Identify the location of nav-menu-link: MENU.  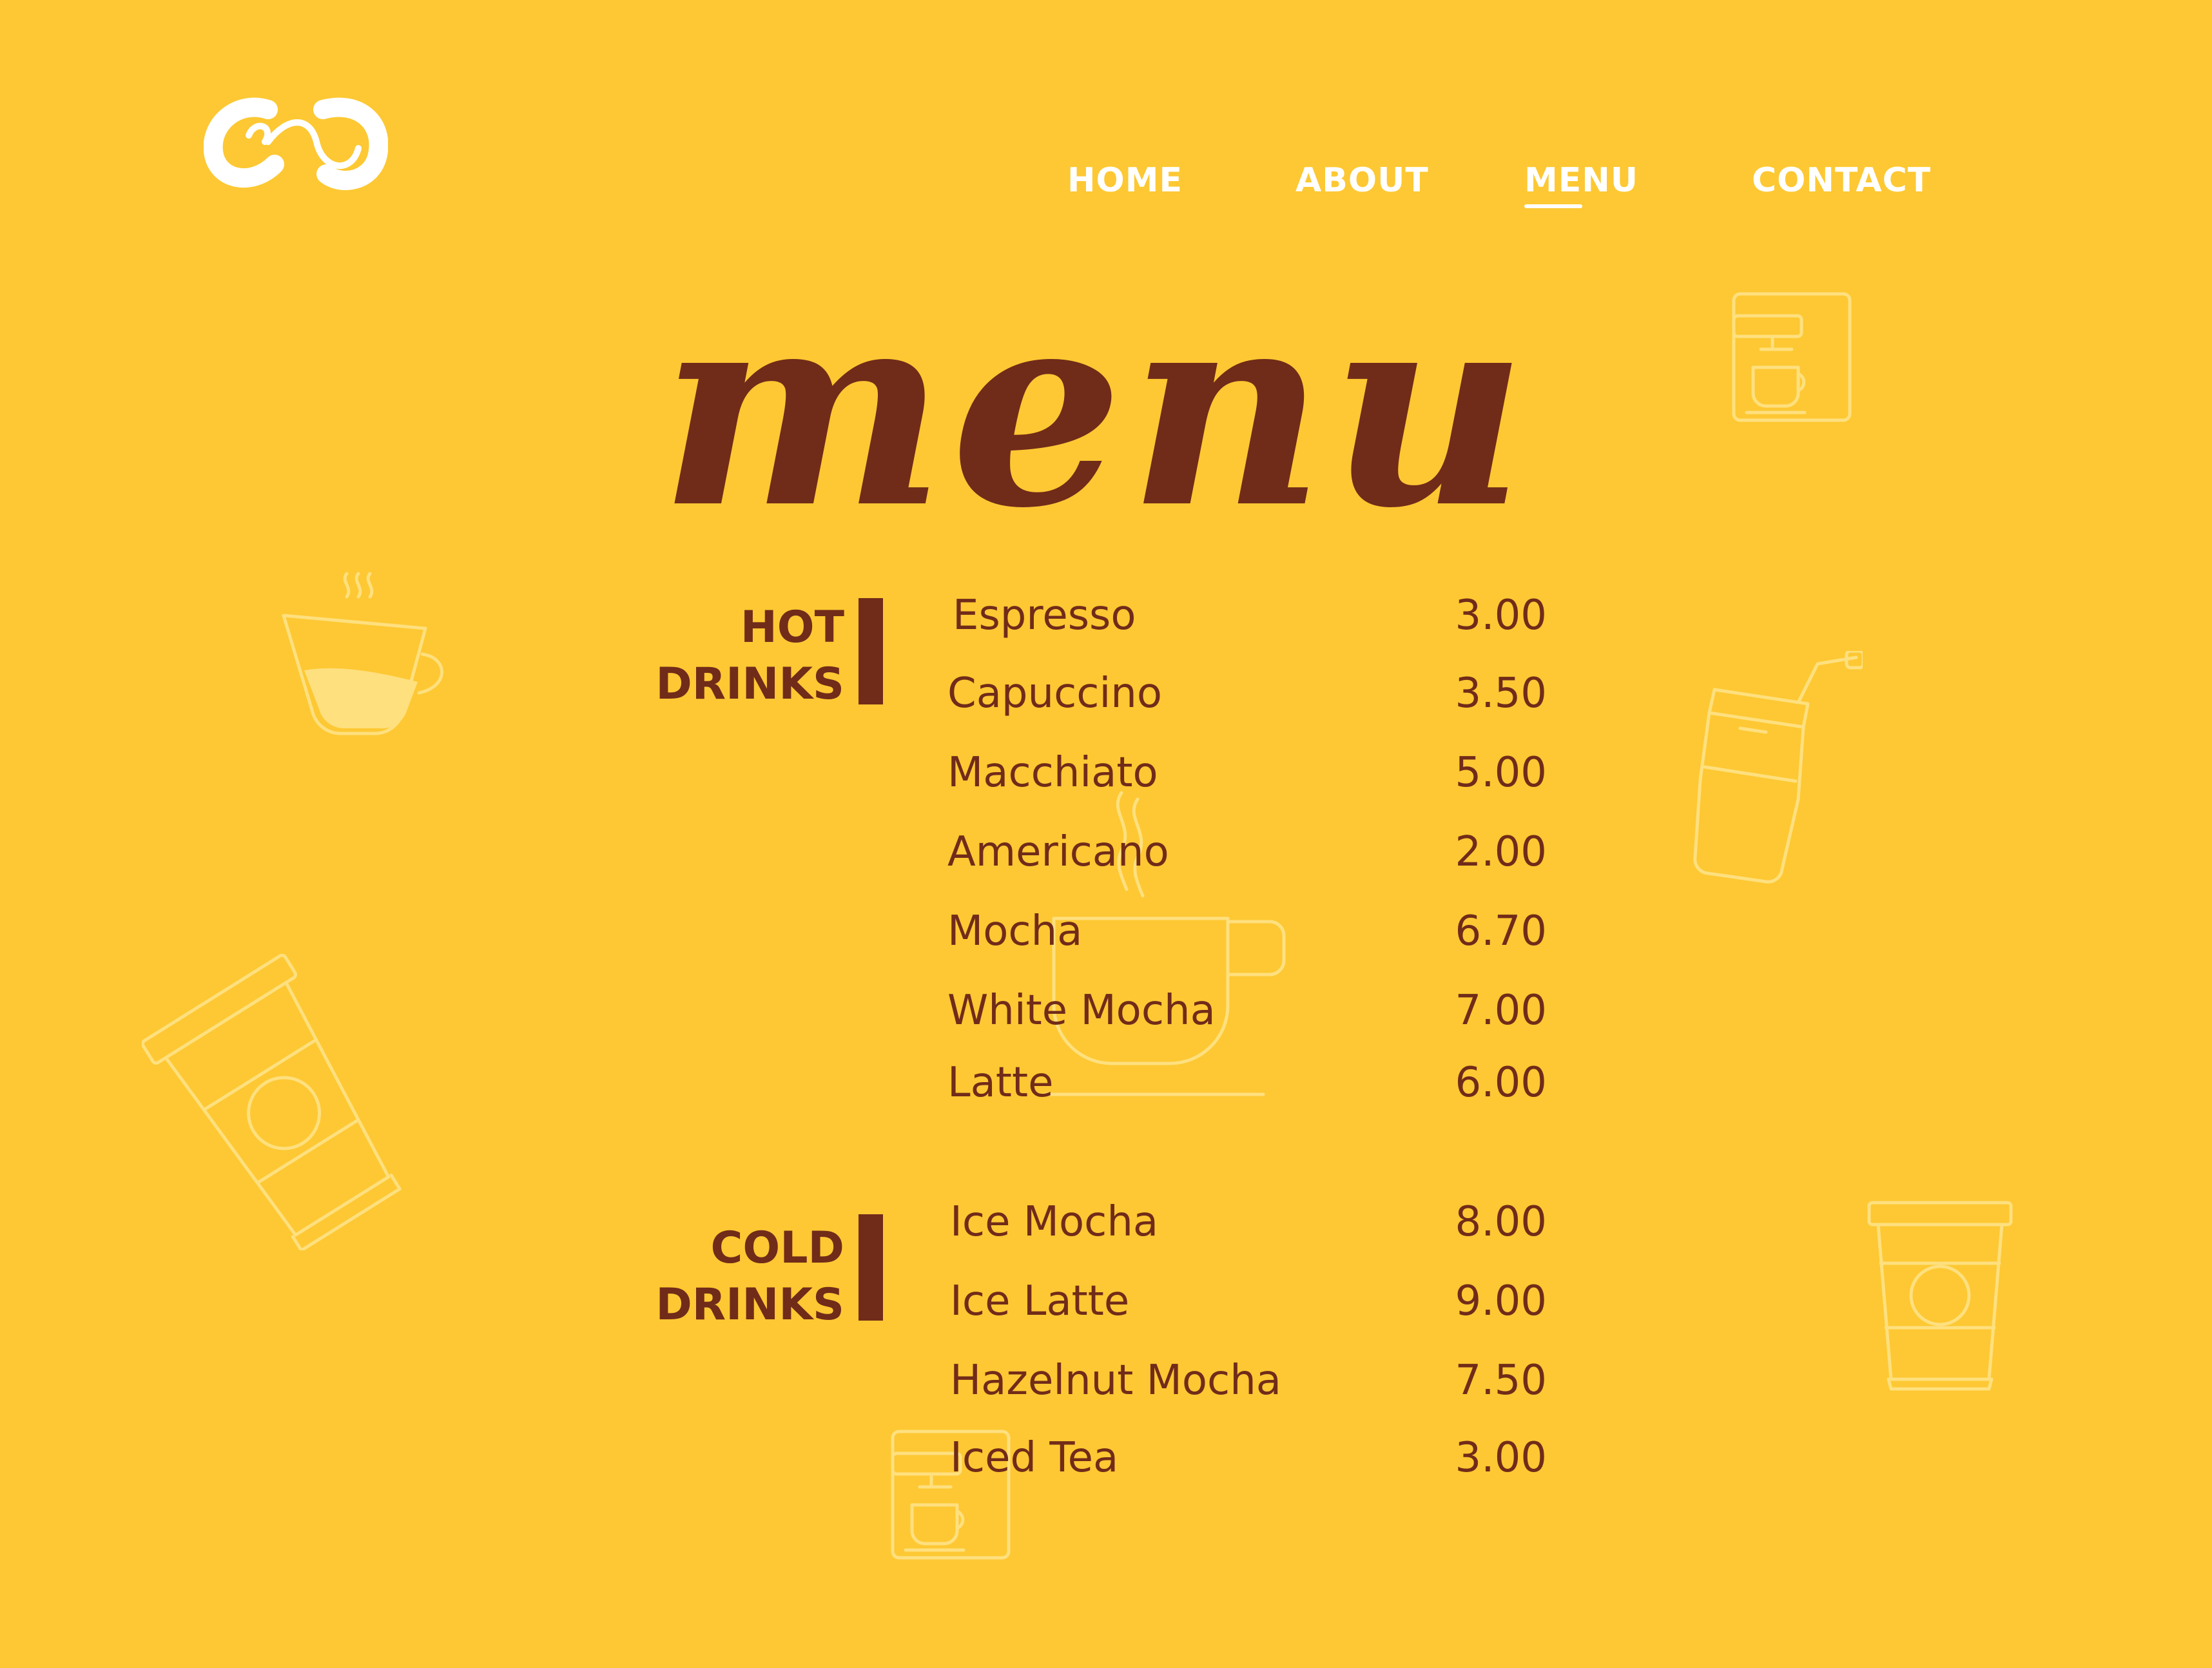
(1581, 183).